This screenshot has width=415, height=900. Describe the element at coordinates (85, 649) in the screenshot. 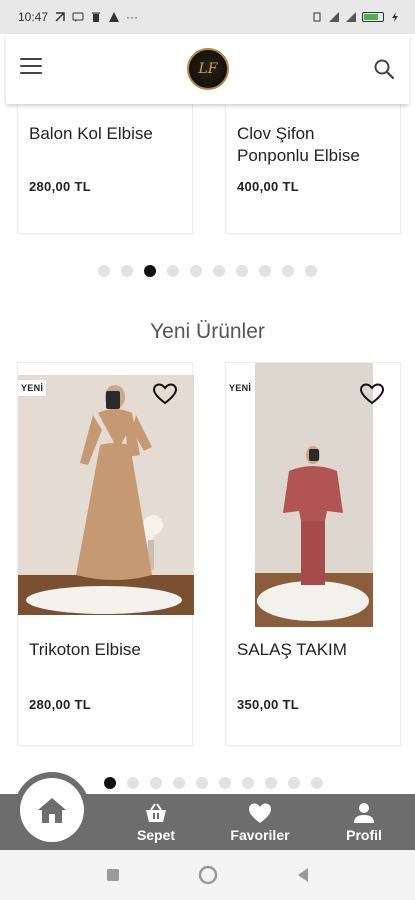

I see `product-name: Trikoton Elbise` at that location.